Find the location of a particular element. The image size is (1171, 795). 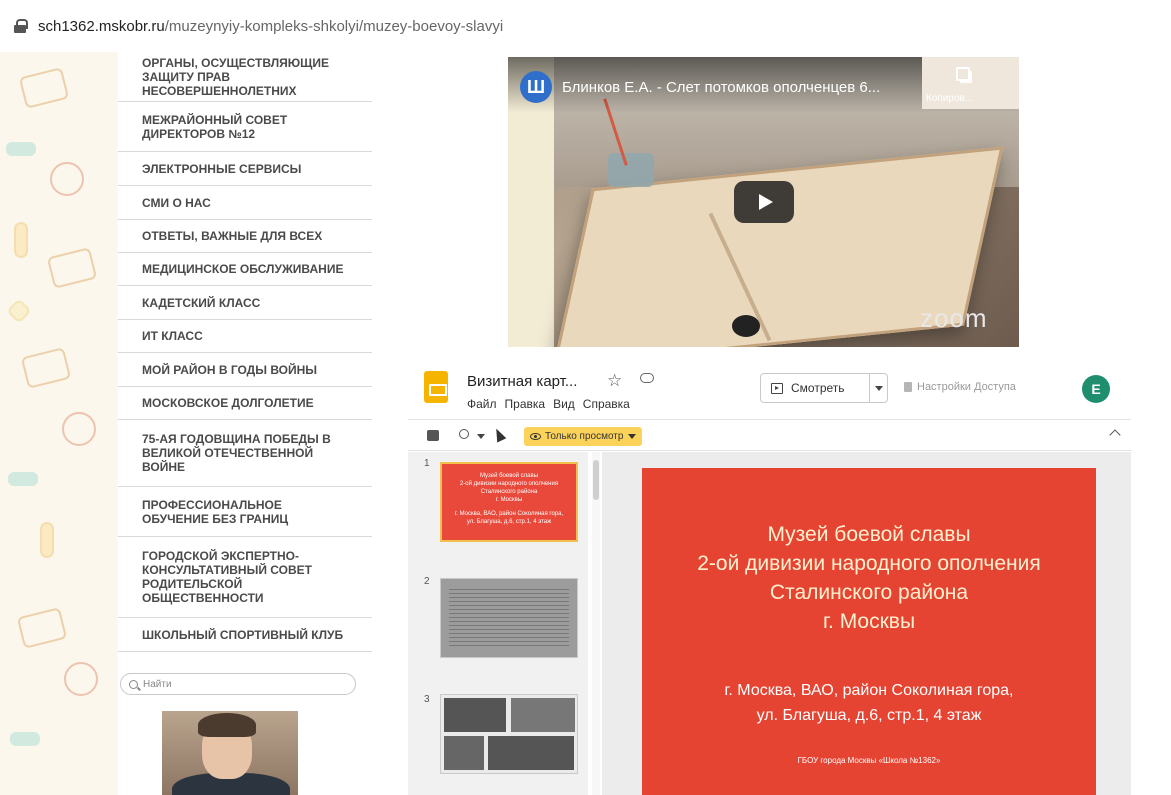

search-placeholder: Найти is located at coordinates (157, 684).